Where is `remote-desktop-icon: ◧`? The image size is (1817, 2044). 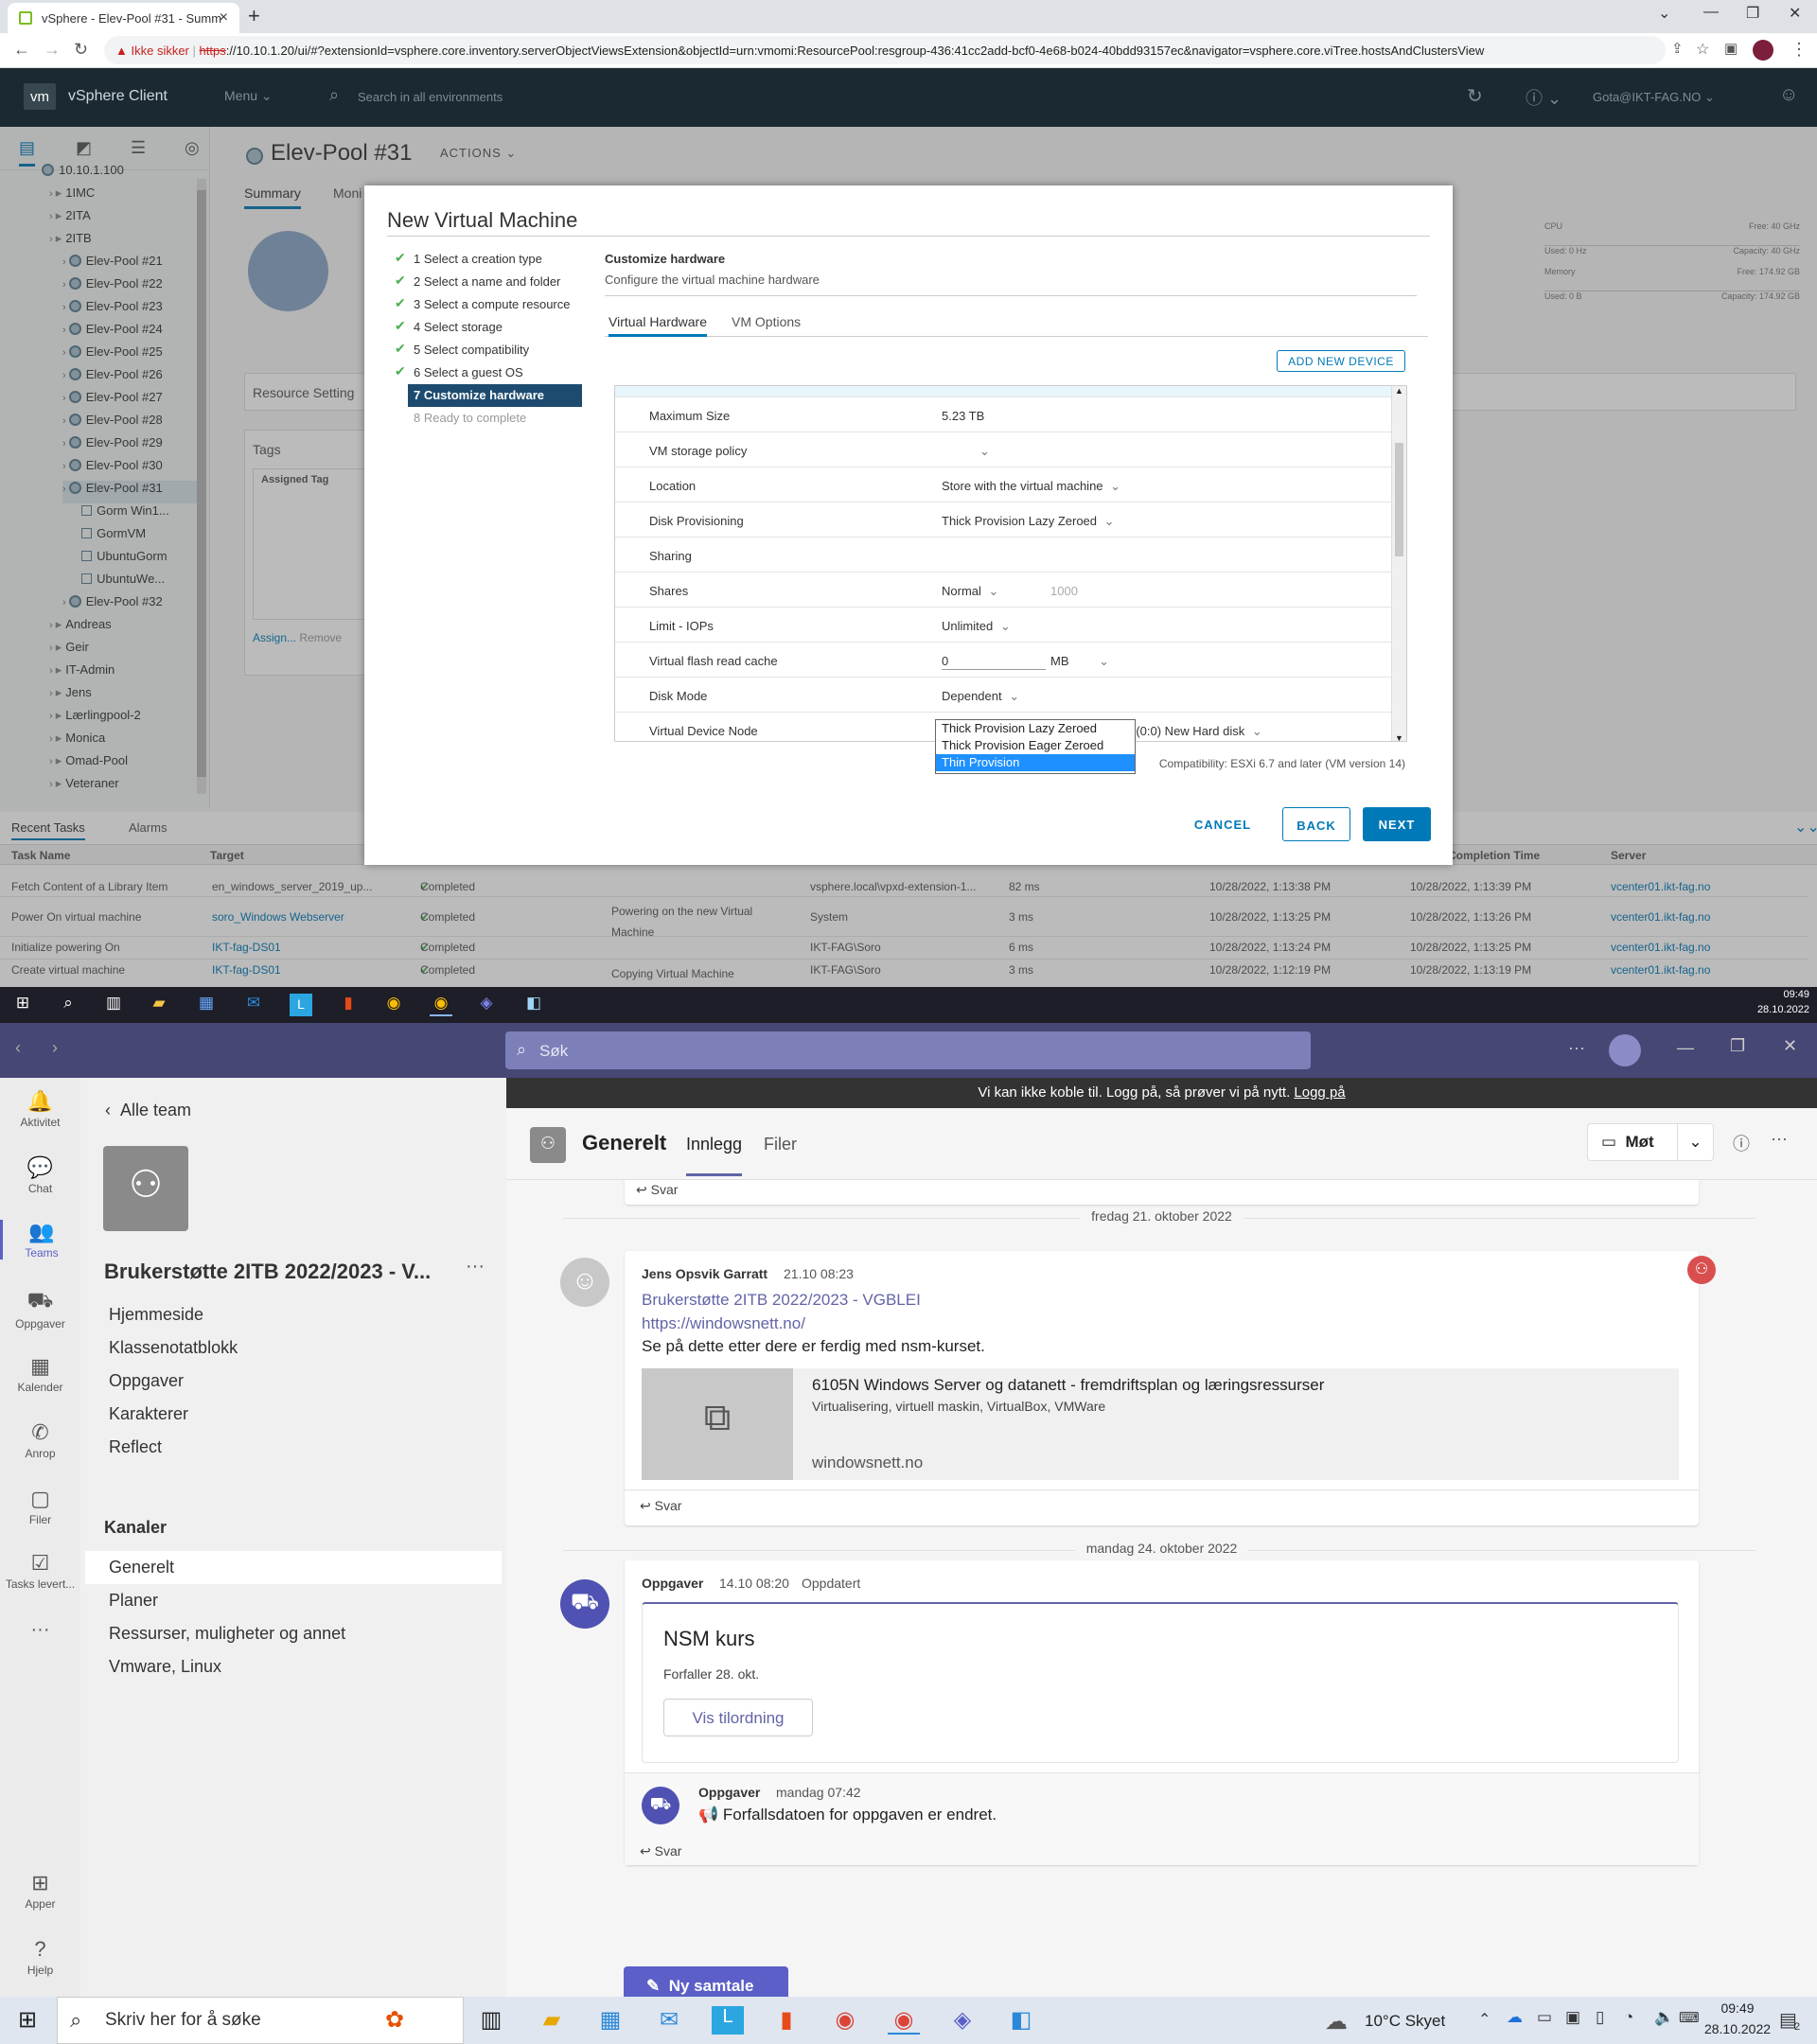 remote-desktop-icon: ◧ is located at coordinates (534, 1005).